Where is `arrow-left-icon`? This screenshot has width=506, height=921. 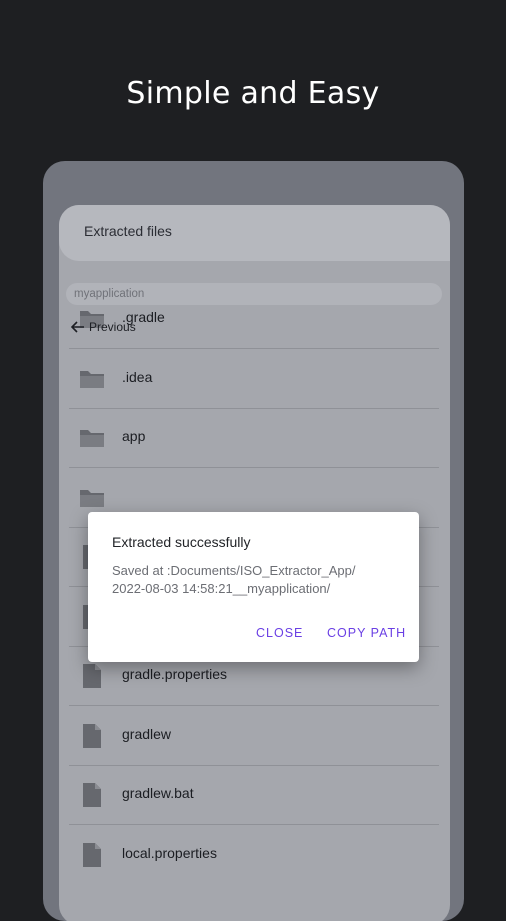
arrow-left-icon is located at coordinates (77, 327).